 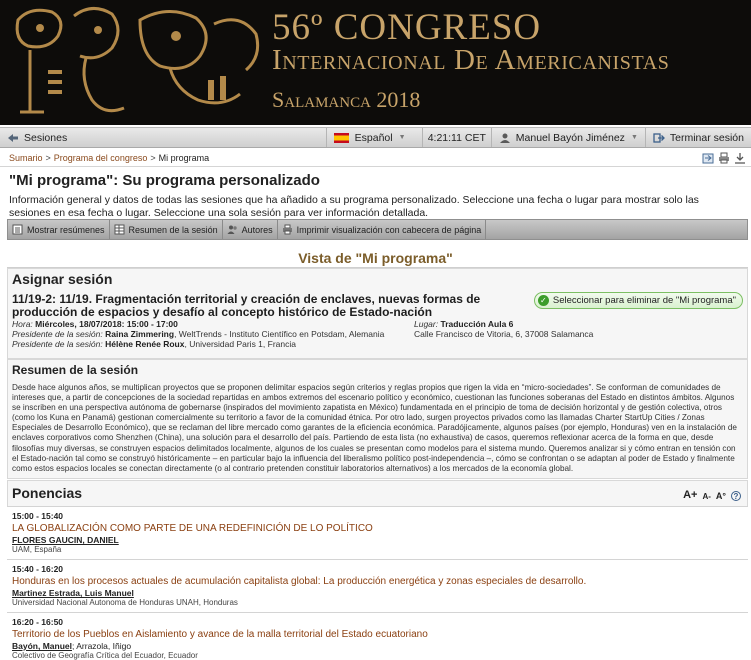 What do you see at coordinates (38, 516) in the screenshot?
I see `talk-time: 15:00 - 15:40` at bounding box center [38, 516].